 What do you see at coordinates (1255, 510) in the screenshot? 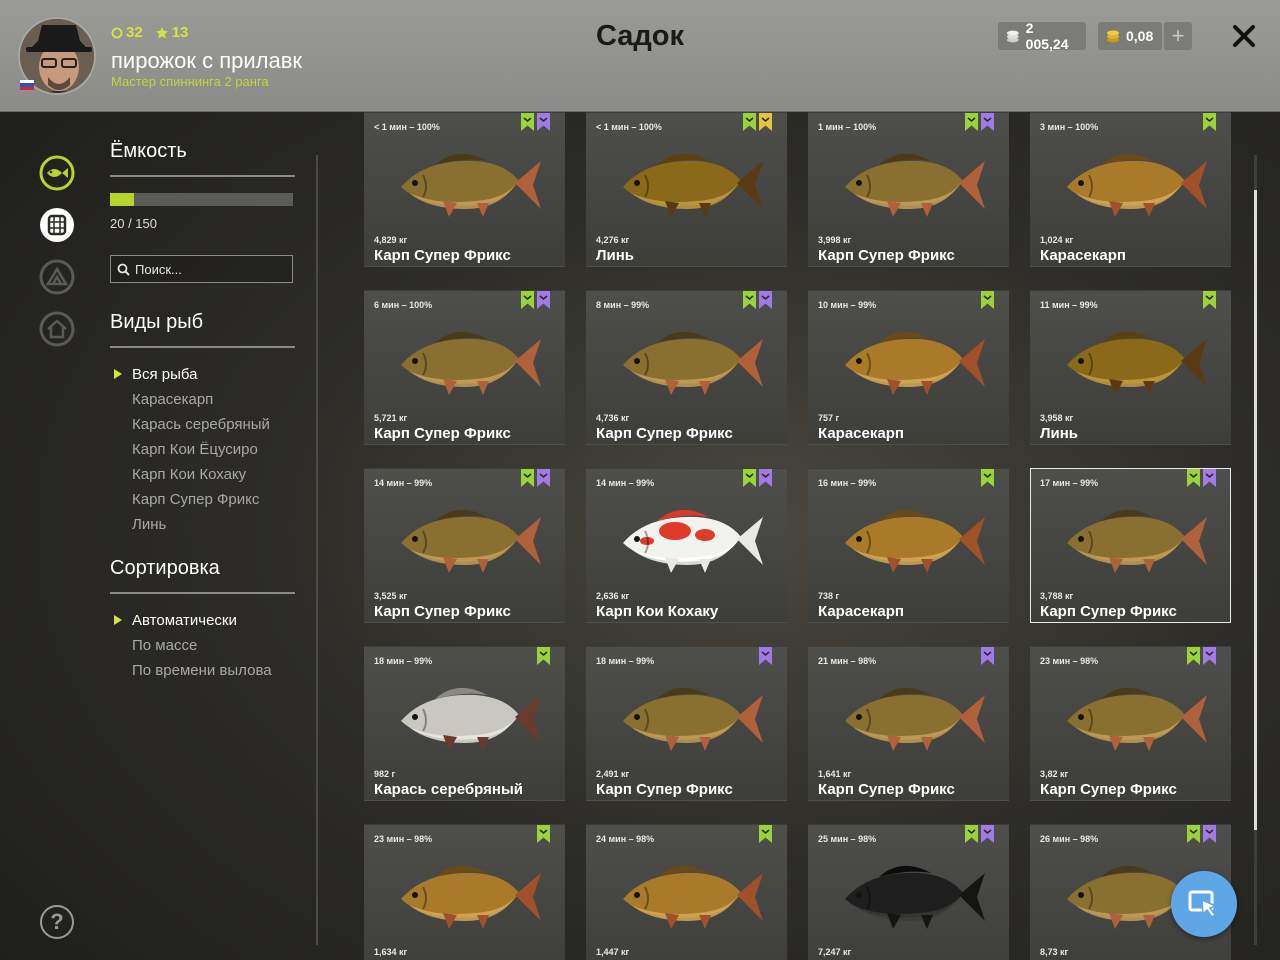
I see `scrollbar-thumb` at bounding box center [1255, 510].